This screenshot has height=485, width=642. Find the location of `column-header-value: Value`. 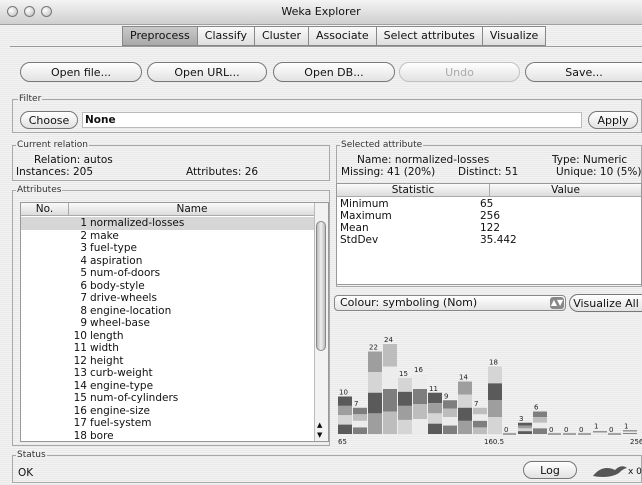

column-header-value: Value is located at coordinates (565, 190).